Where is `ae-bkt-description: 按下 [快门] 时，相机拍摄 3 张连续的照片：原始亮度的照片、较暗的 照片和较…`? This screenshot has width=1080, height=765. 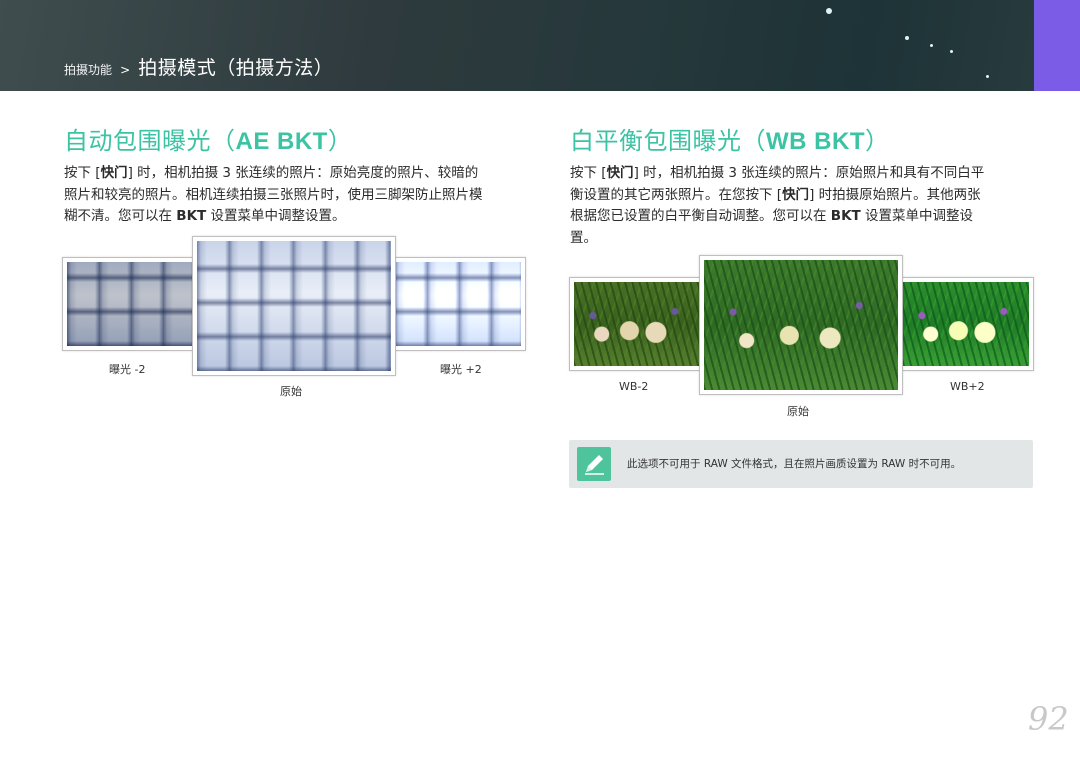 ae-bkt-description: 按下 [快门] 时，相机拍摄 3 张连续的照片：原始亮度的照片、较暗的 照片和较… is located at coordinates (299, 195).